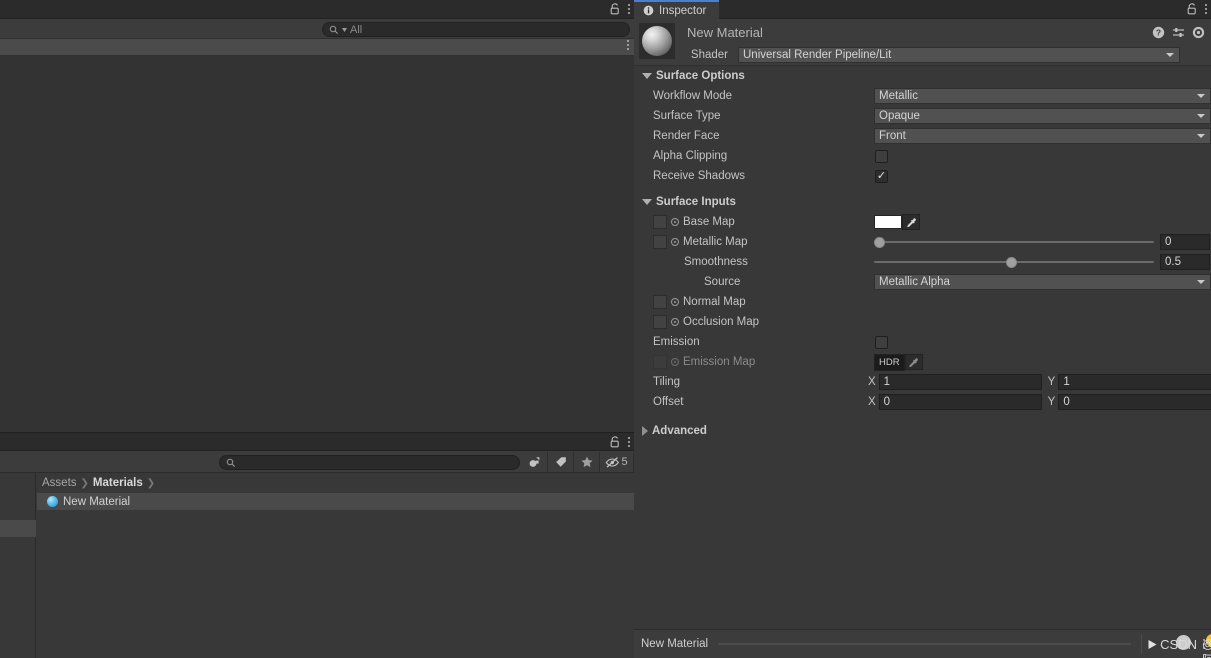 This screenshot has height=658, width=1211. What do you see at coordinates (1152, 644) in the screenshot?
I see `play-icon` at bounding box center [1152, 644].